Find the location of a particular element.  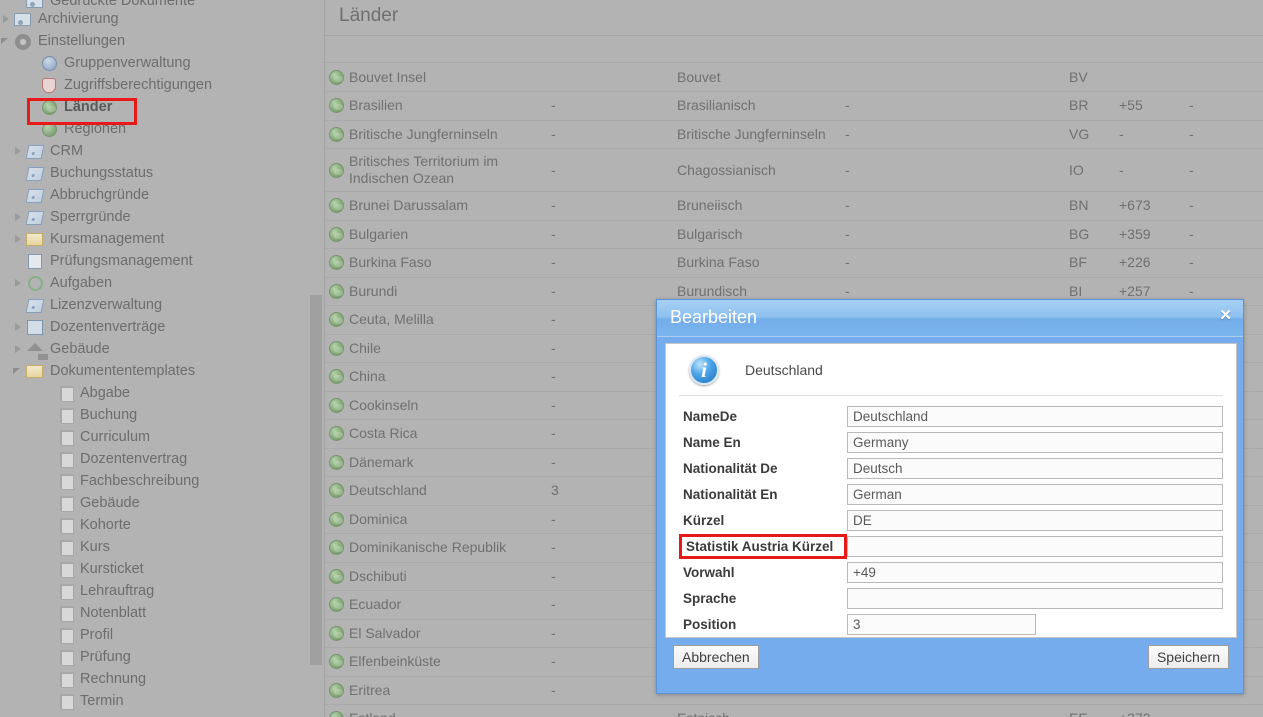

table-row: Estland-Estnisch-EE+372- is located at coordinates (794, 710).